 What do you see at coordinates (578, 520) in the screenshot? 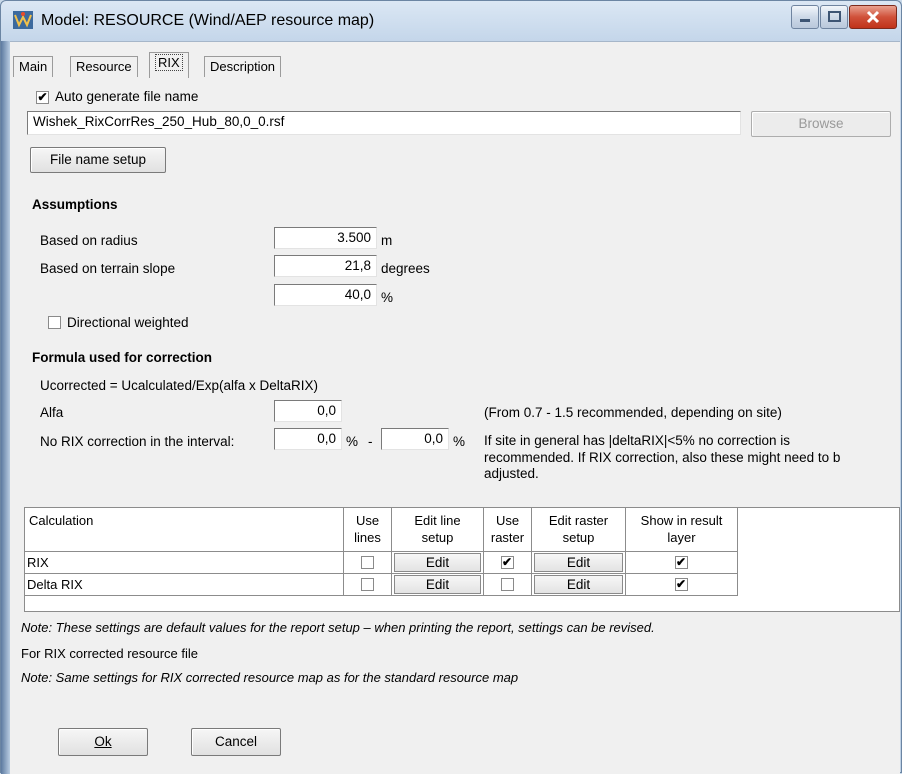
I see `header-edit-raster-line1: Edit raster` at bounding box center [578, 520].